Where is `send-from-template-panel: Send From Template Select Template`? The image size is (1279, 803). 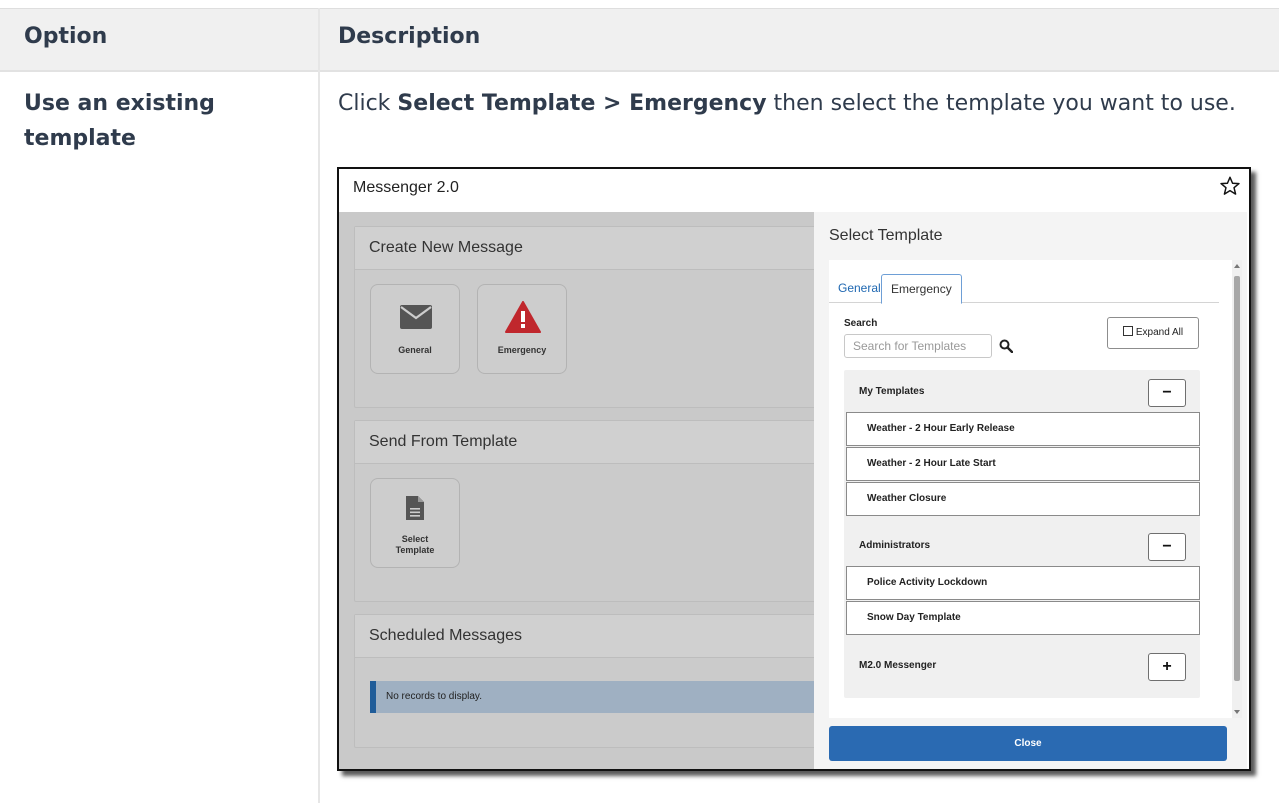
send-from-template-panel: Send From Template Select Template is located at coordinates (590, 511).